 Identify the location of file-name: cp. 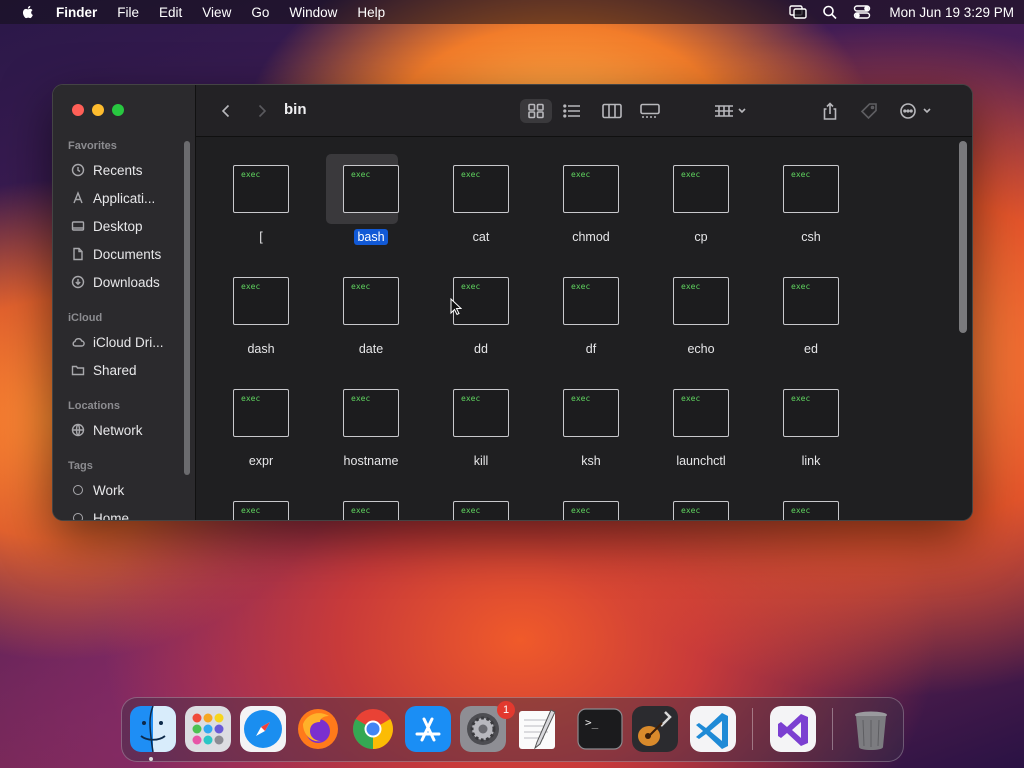
(701, 237).